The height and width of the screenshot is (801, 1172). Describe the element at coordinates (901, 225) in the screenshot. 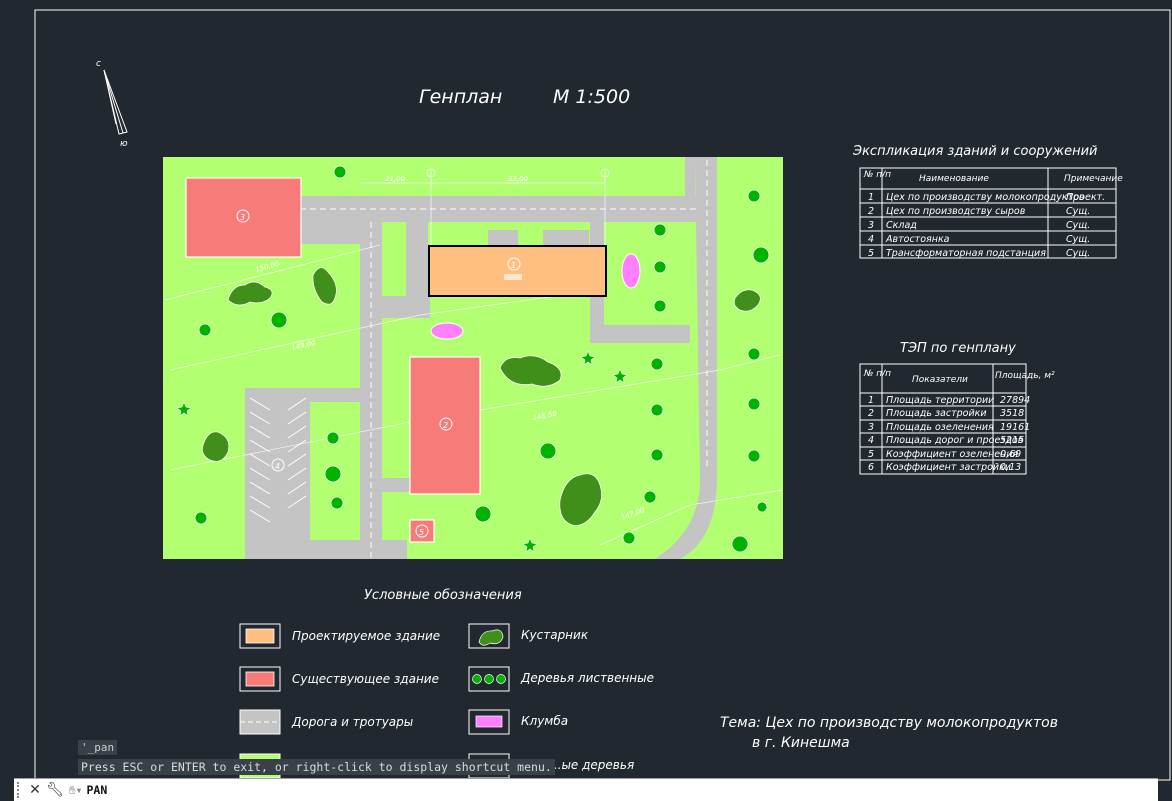

I see `explication-row-name: Склад` at that location.